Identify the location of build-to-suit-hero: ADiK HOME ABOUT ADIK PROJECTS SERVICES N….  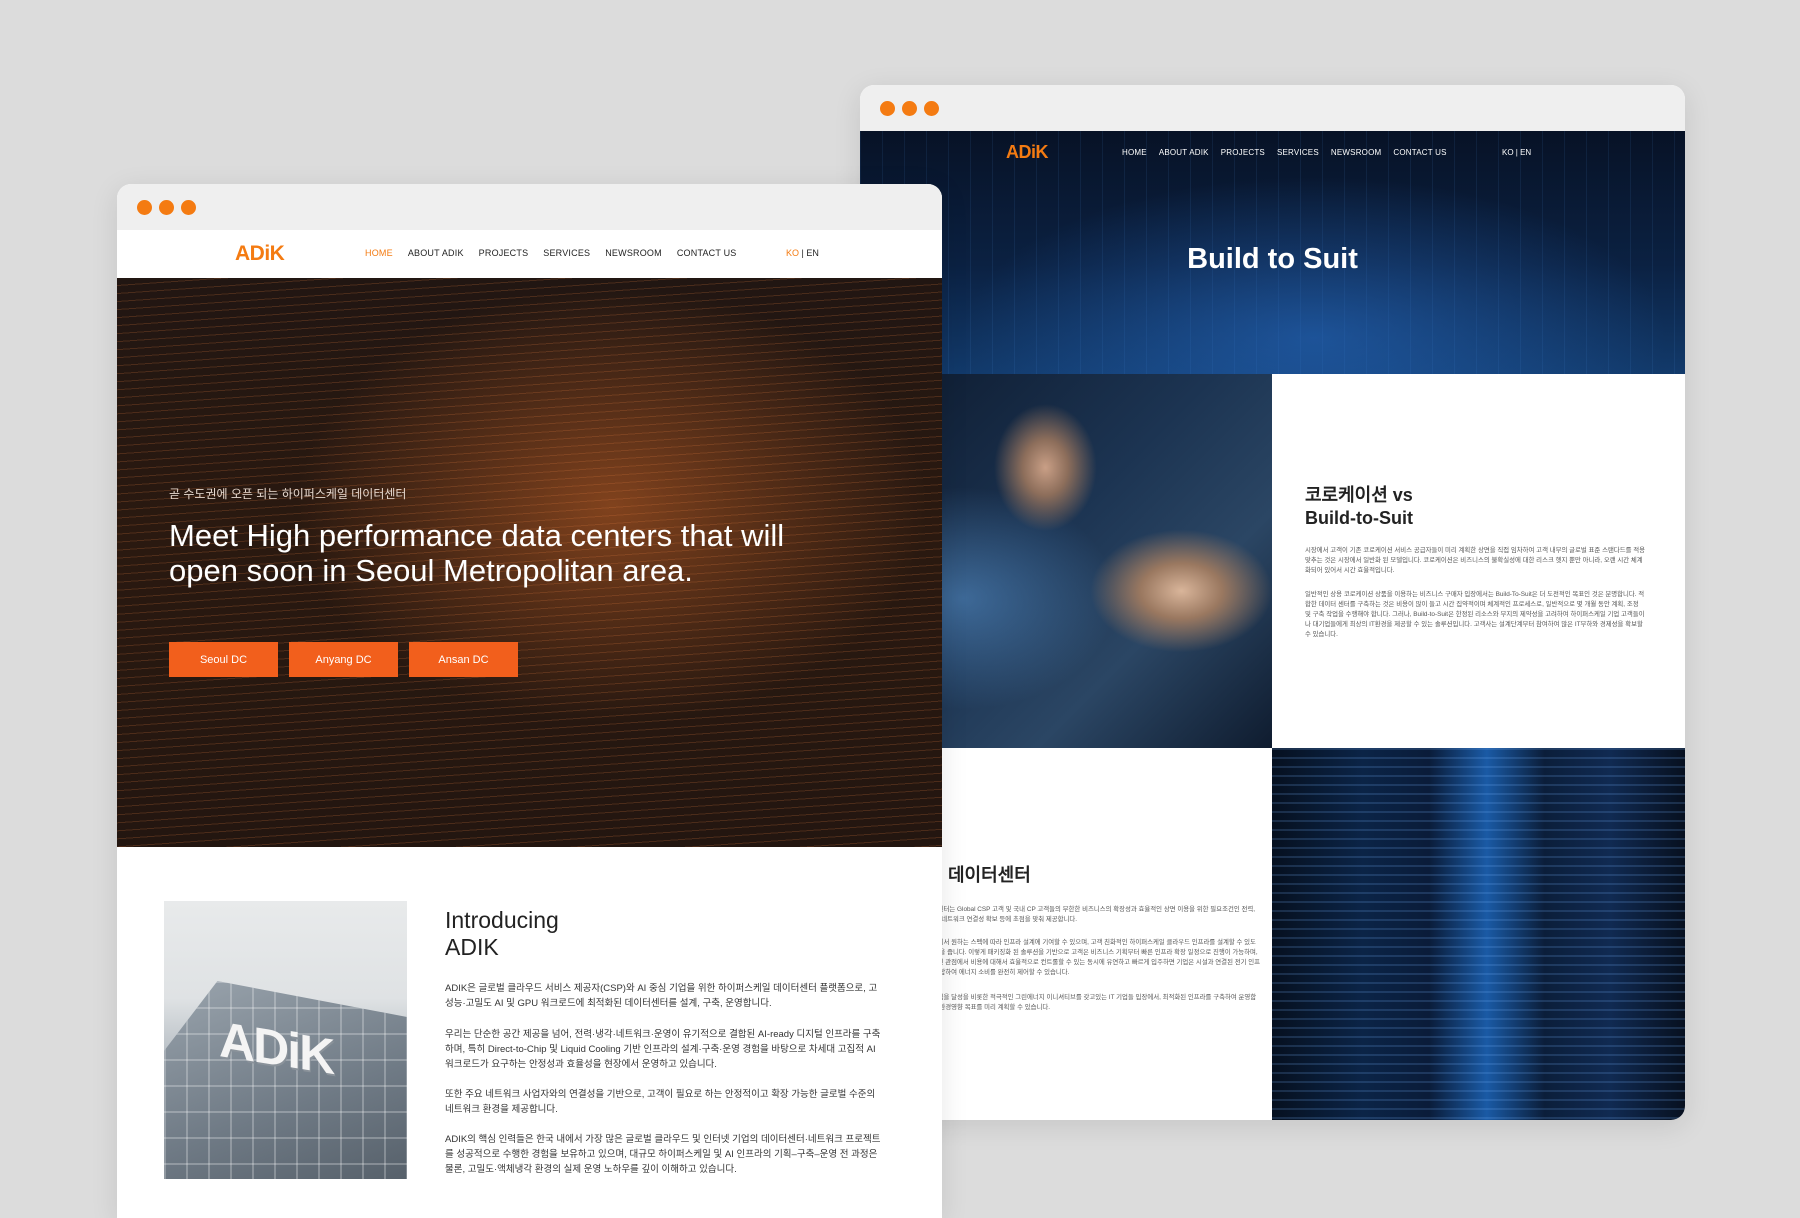
(1272, 252).